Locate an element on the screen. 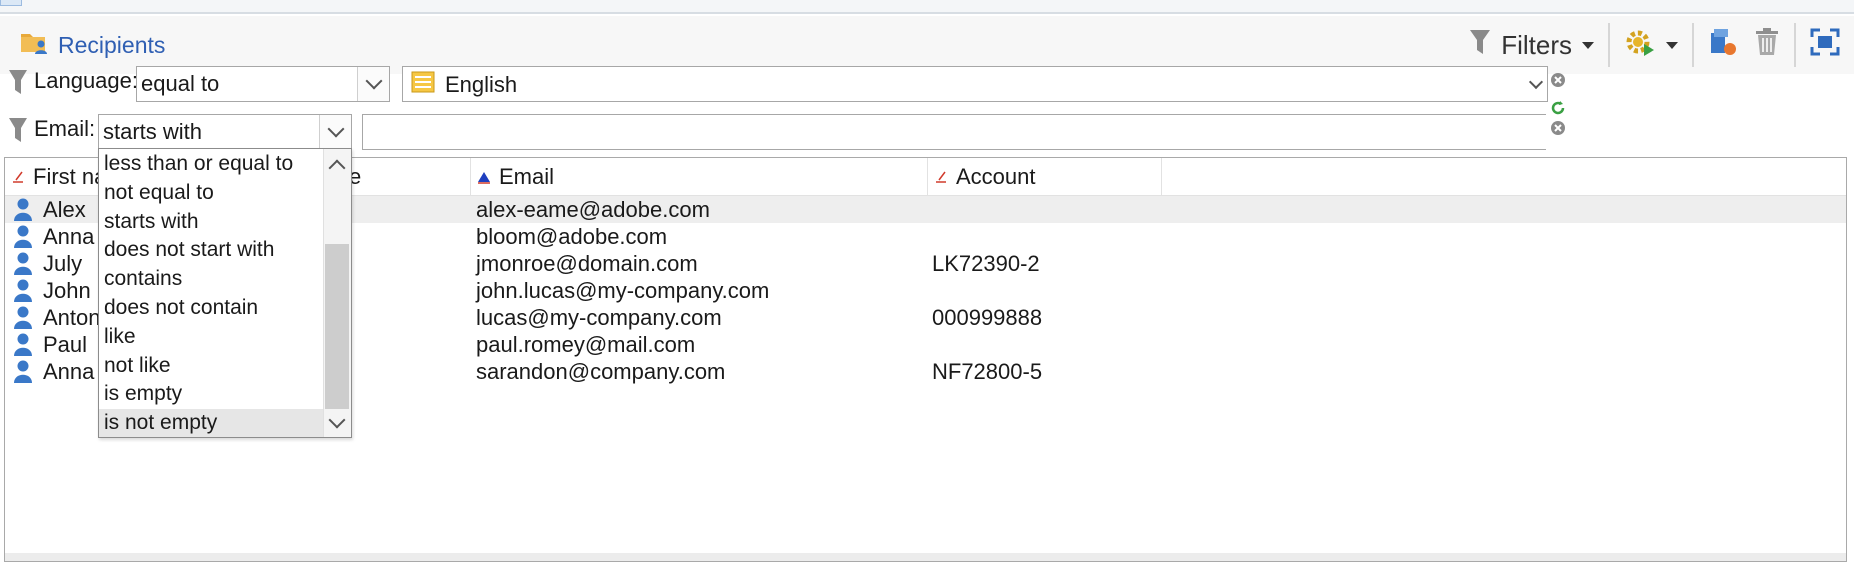 The width and height of the screenshot is (1854, 562). trash-icon is located at coordinates (1767, 45).